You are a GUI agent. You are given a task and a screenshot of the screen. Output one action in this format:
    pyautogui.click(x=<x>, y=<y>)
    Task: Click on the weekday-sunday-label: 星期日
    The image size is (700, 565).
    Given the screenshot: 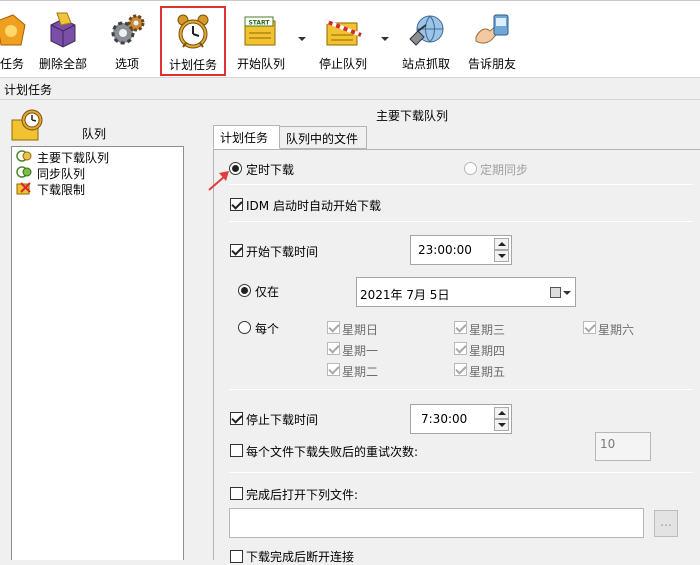 What is the action you would take?
    pyautogui.click(x=360, y=330)
    